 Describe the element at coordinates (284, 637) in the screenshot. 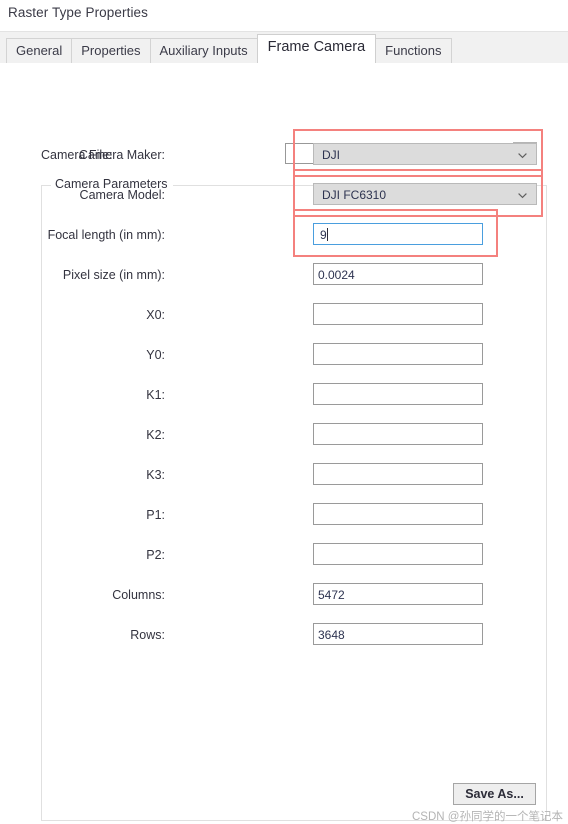

I see `param-row: Rows: 3648` at that location.